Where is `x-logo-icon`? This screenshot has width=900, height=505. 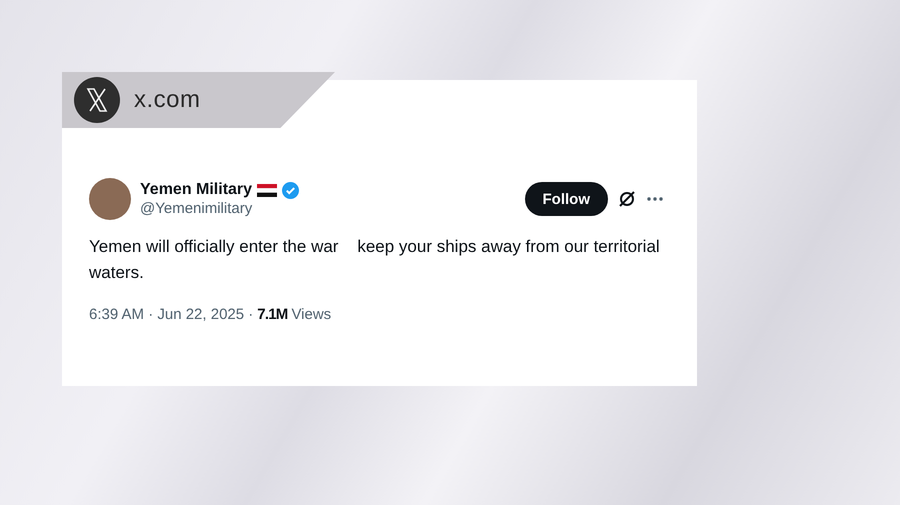 x-logo-icon is located at coordinates (97, 100).